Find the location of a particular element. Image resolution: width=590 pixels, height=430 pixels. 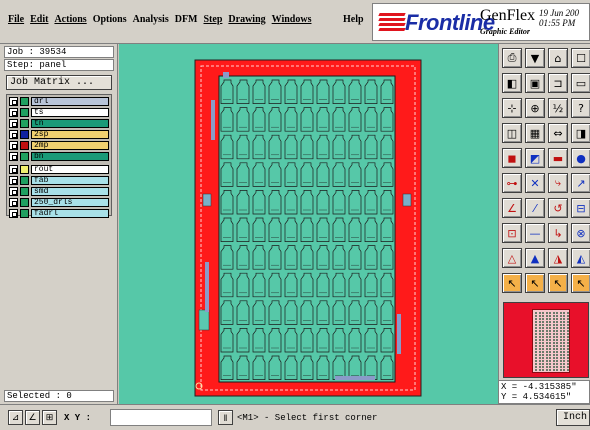

pointer4-tool-button: ↖ is located at coordinates (580, 283).